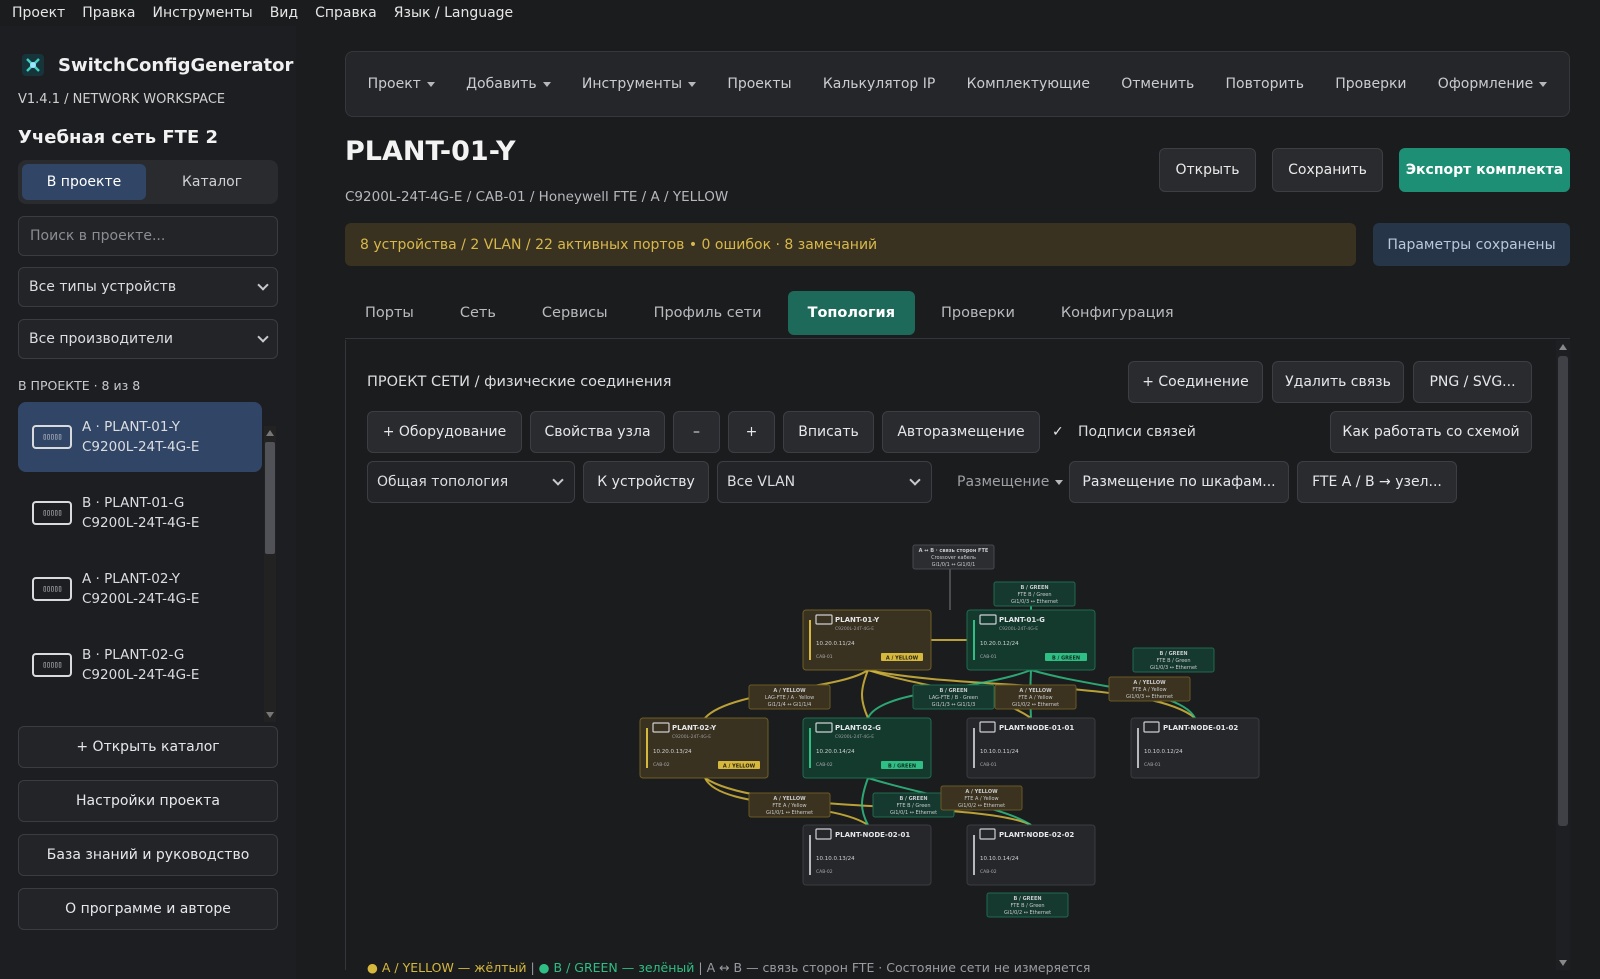  I want to click on menu-view: Вид, so click(284, 13).